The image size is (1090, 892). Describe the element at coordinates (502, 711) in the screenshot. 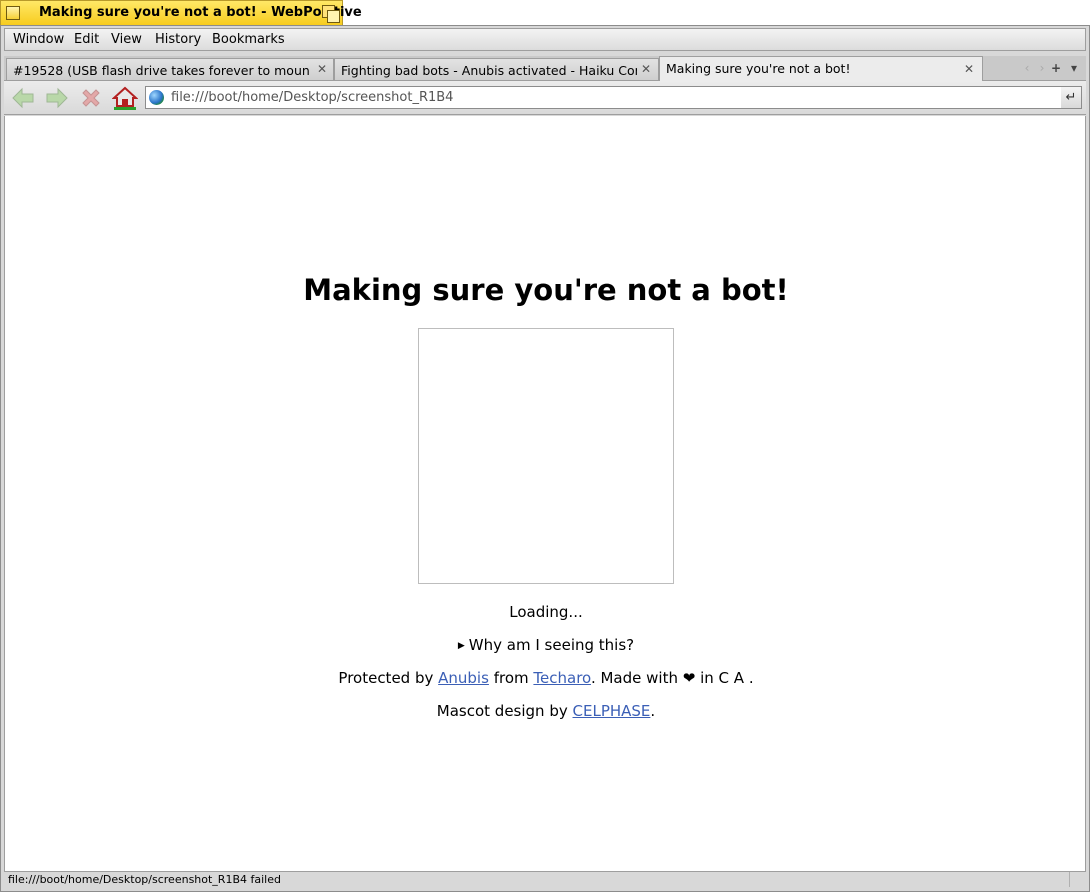

I see `mascot-credit-text: Mascot design by` at that location.